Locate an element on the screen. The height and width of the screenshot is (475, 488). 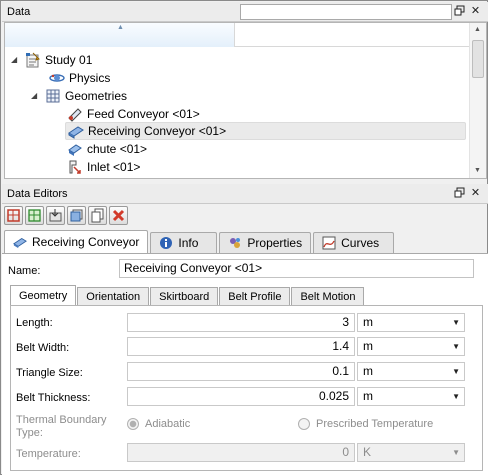
geometry-tool-button is located at coordinates (13, 215).